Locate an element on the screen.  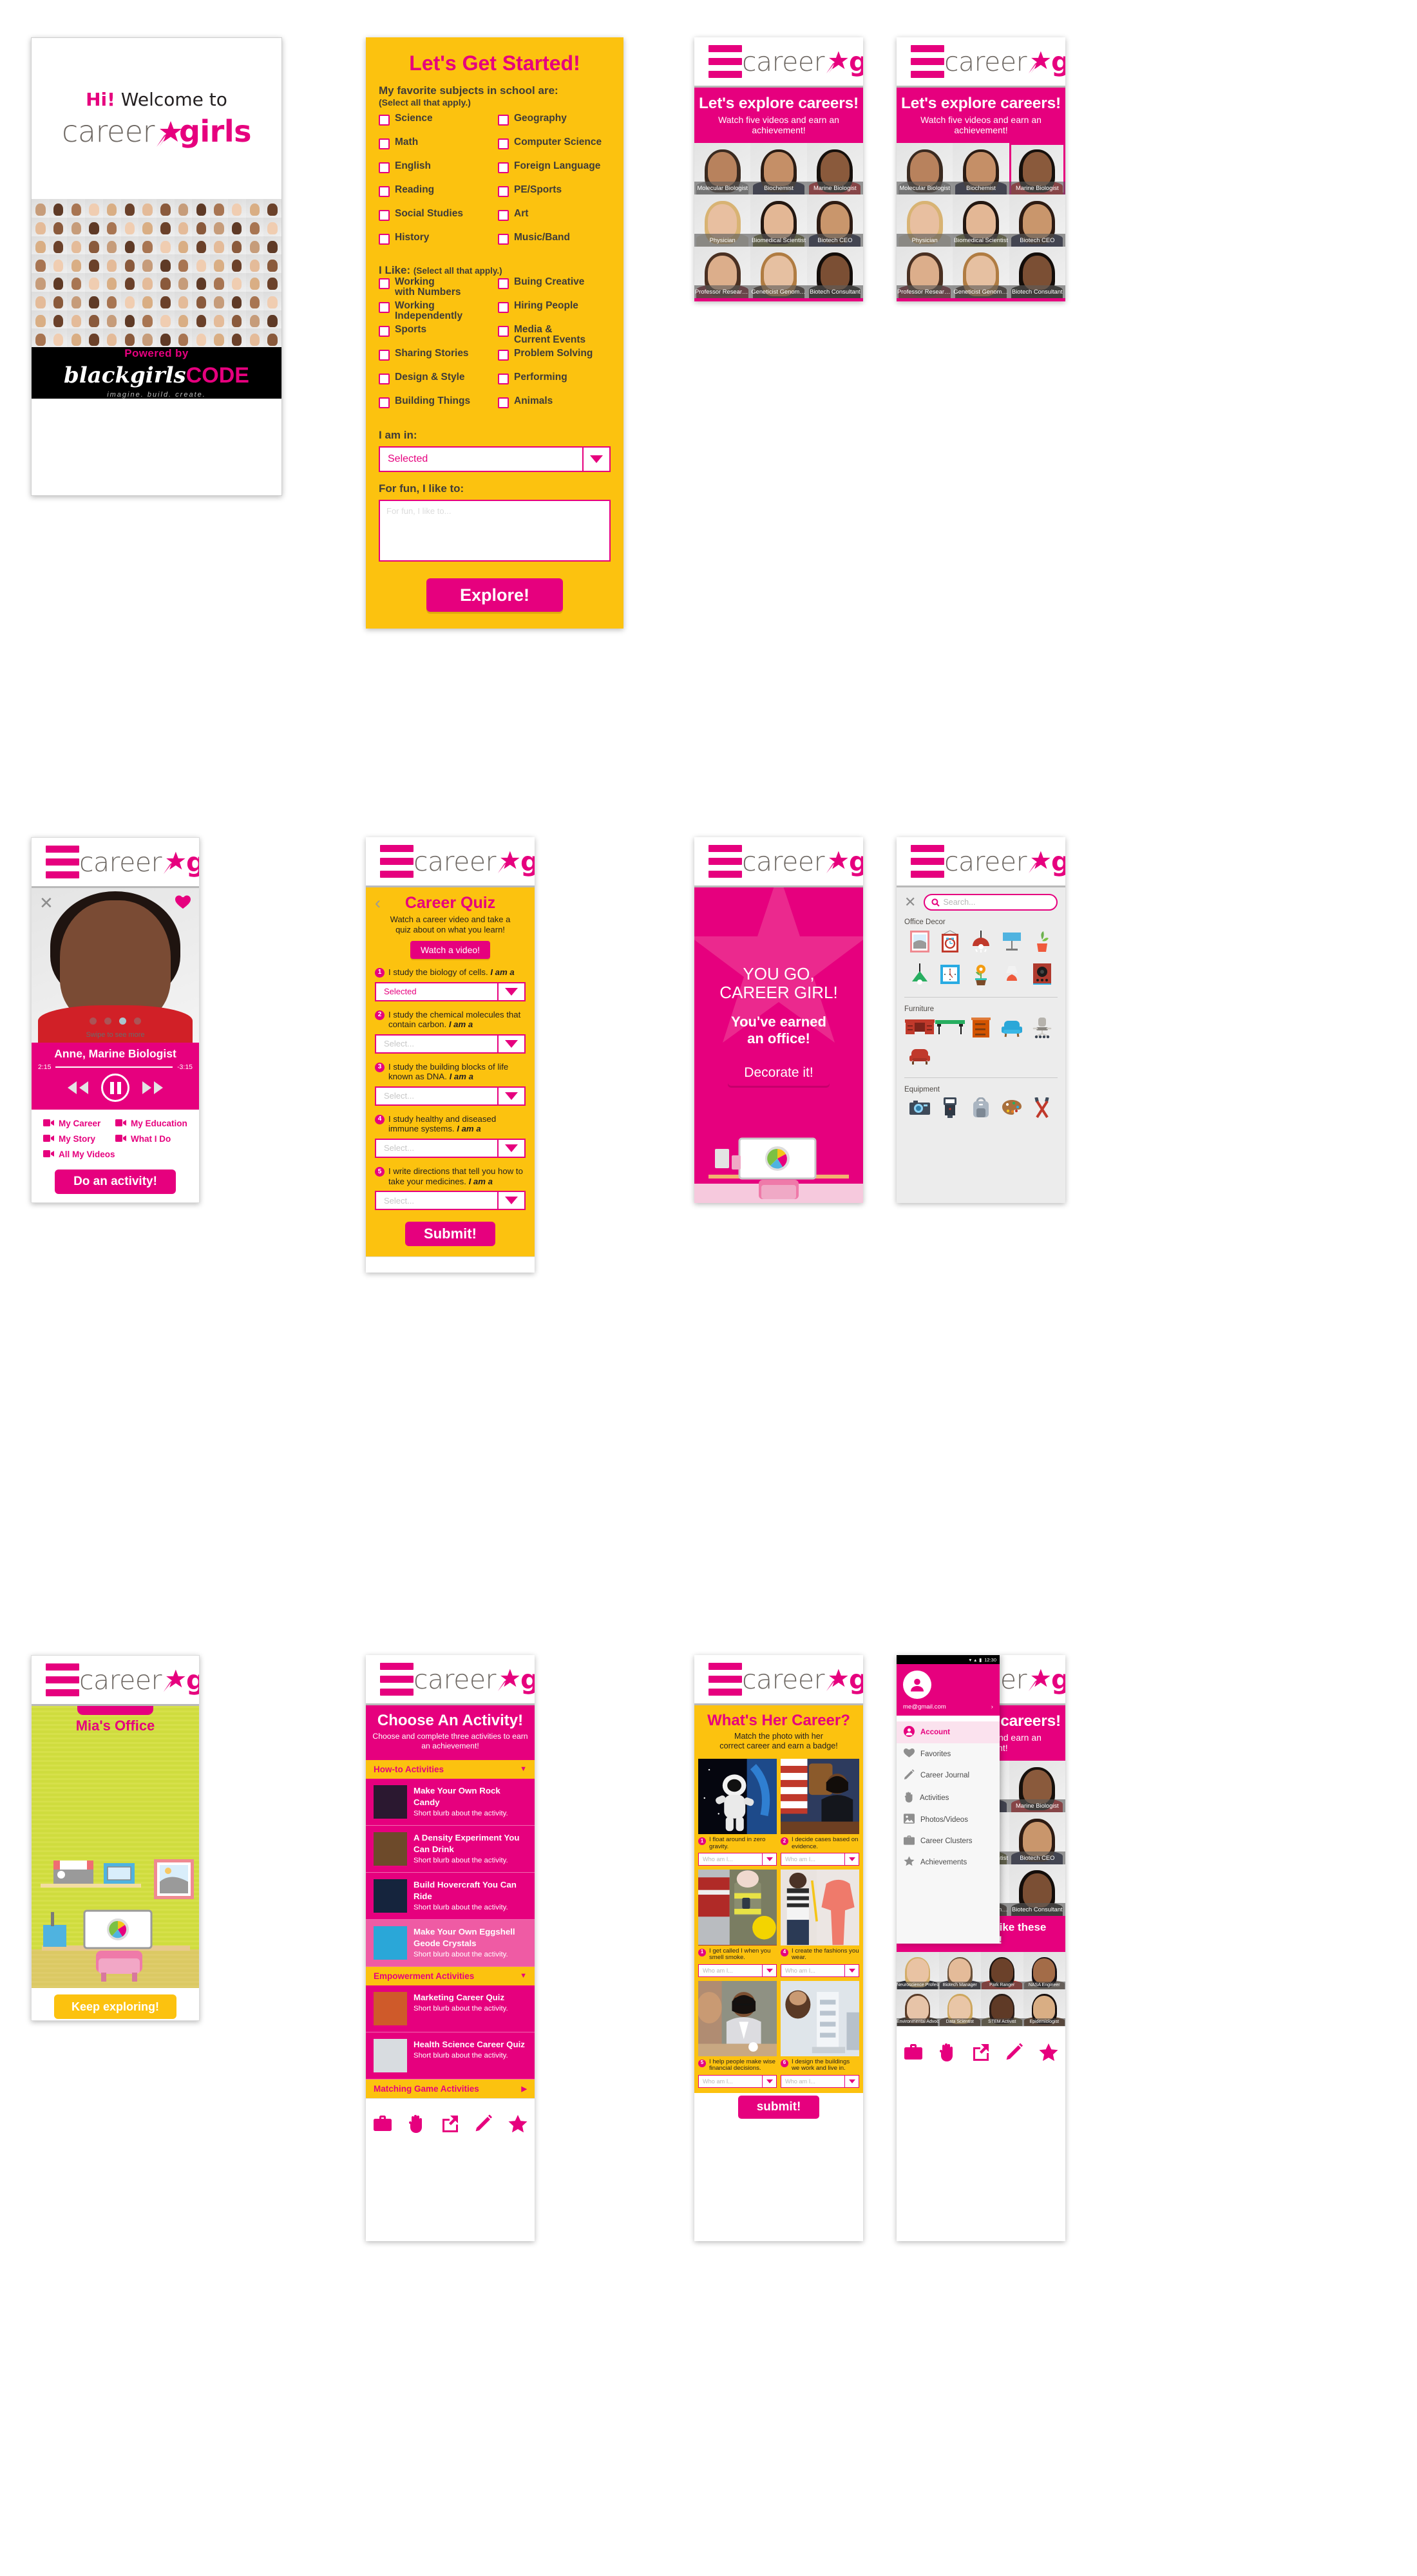
paint-palette-icon is located at coordinates (1012, 1109).